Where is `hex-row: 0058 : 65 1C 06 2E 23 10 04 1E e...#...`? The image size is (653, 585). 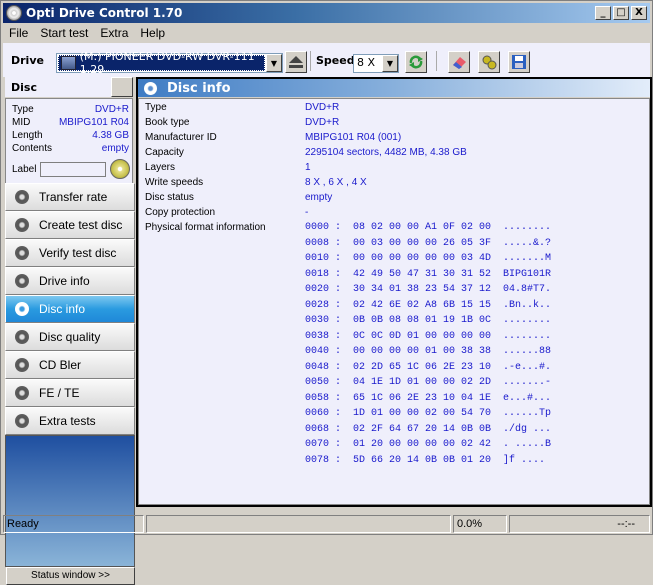 hex-row: 0058 : 65 1C 06 2E 23 10 04 1E e...#... is located at coordinates (428, 398).